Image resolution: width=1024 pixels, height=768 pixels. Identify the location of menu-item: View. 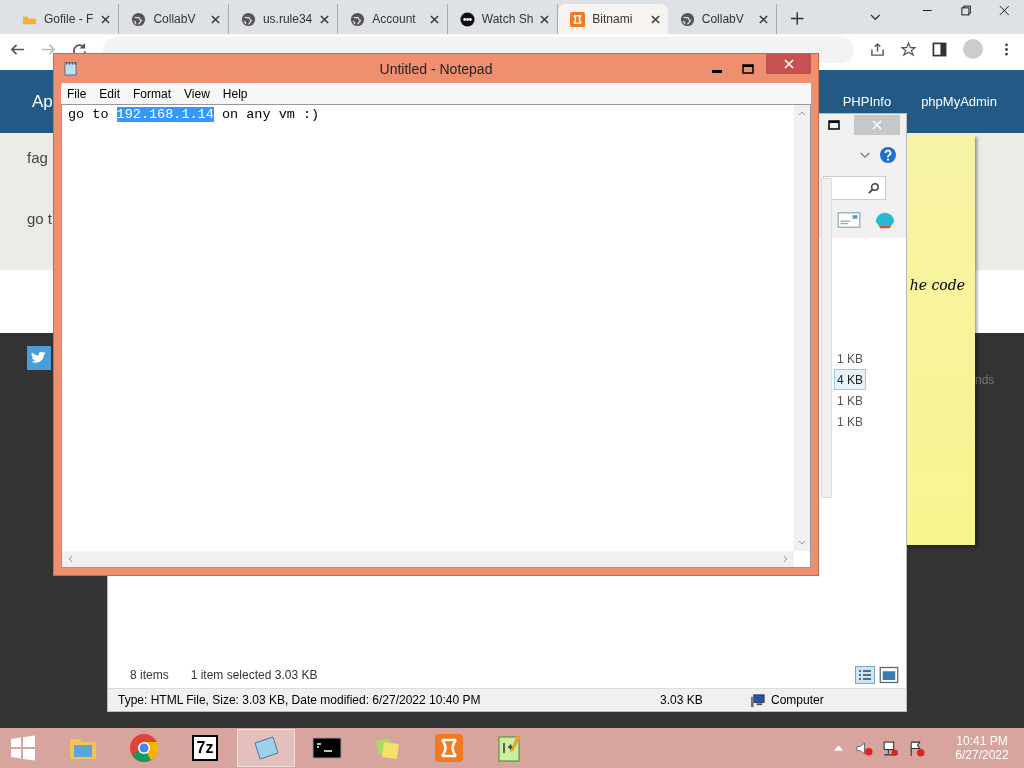
(197, 93).